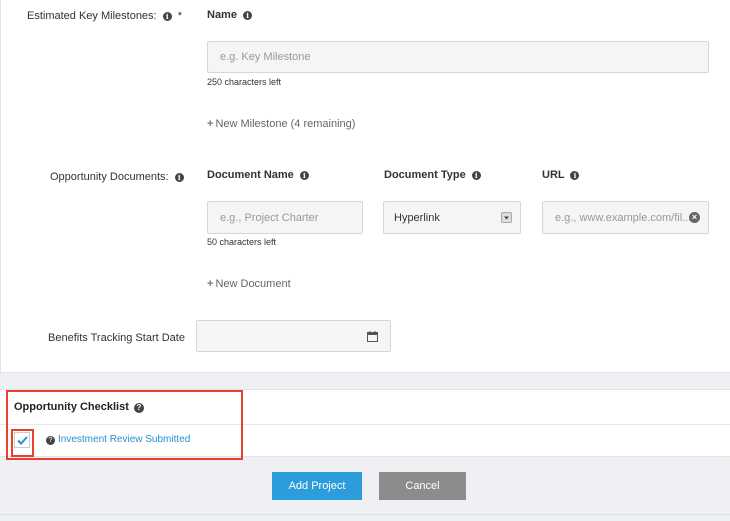 This screenshot has height=521, width=730. Describe the element at coordinates (553, 175) in the screenshot. I see `url-header-text: URL` at that location.